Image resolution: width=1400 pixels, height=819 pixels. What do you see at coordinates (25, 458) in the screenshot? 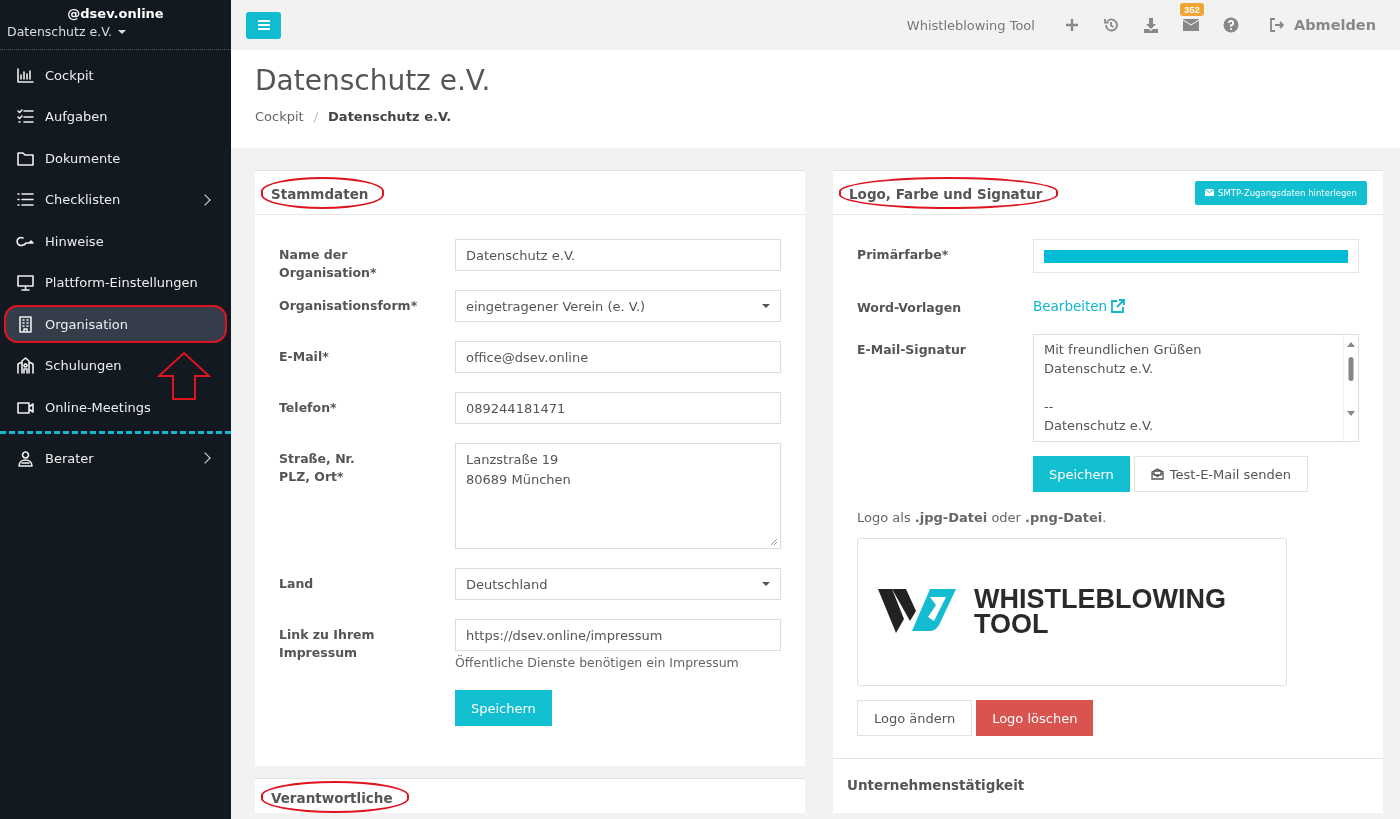
I see `user-icon` at bounding box center [25, 458].